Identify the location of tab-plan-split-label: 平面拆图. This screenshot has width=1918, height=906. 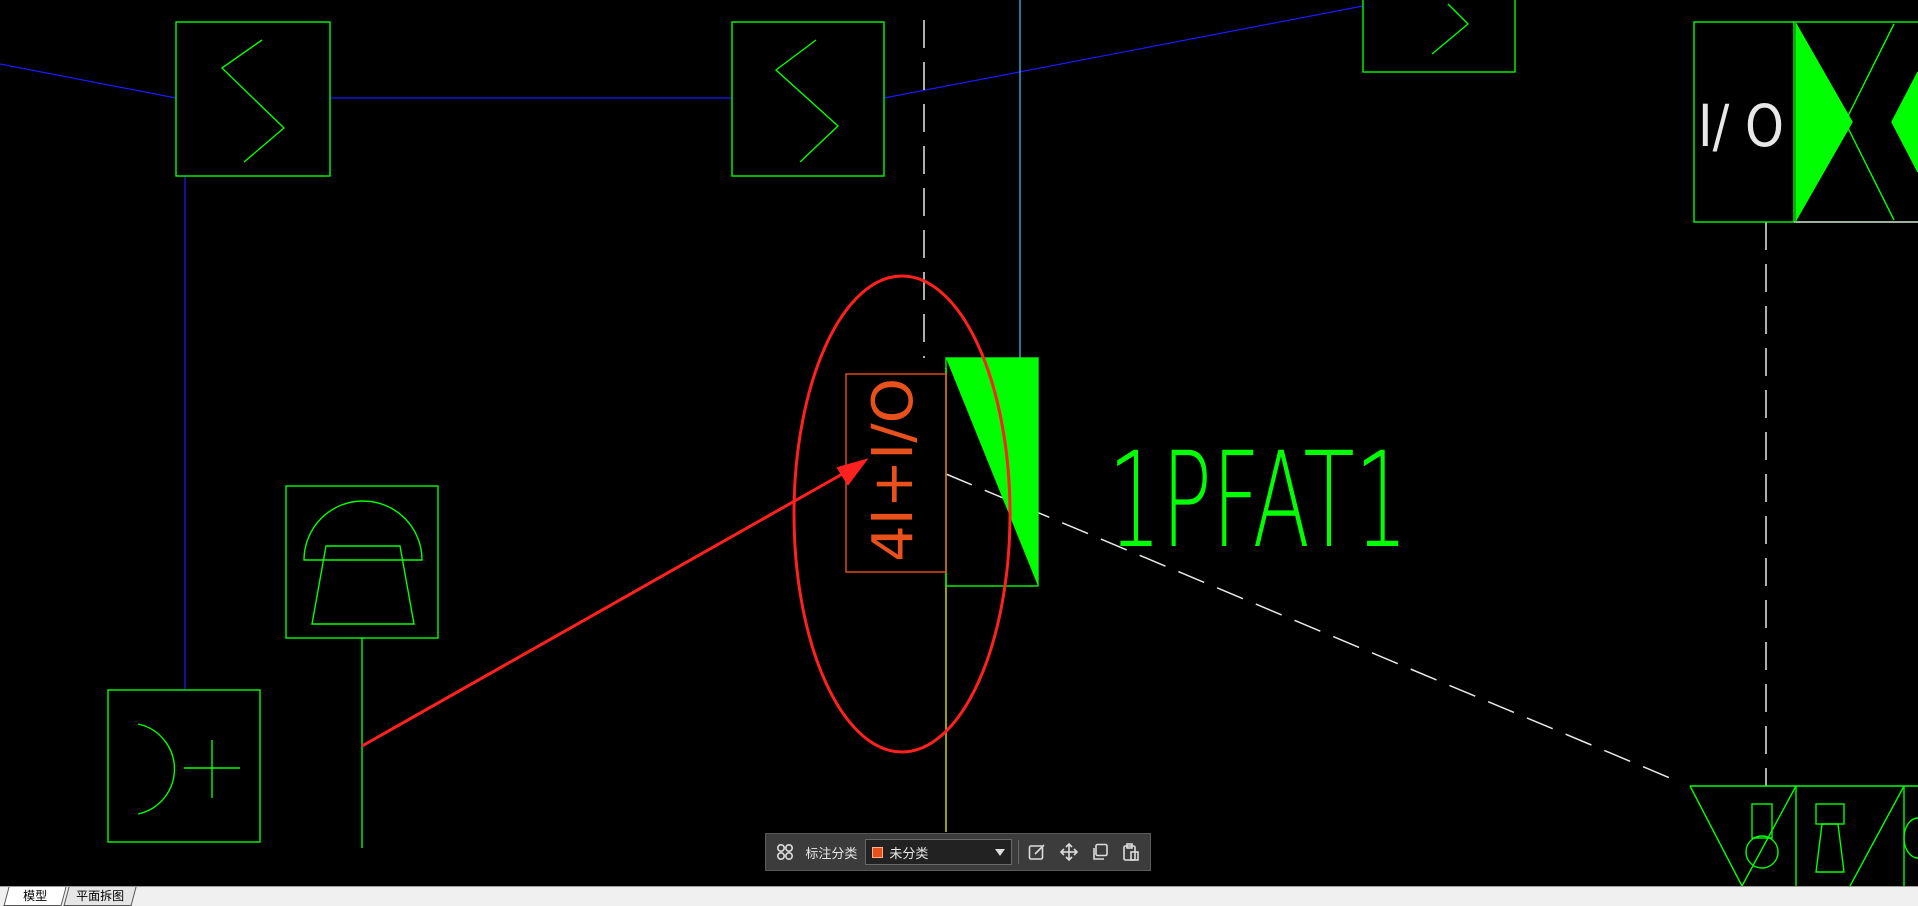
(100, 896).